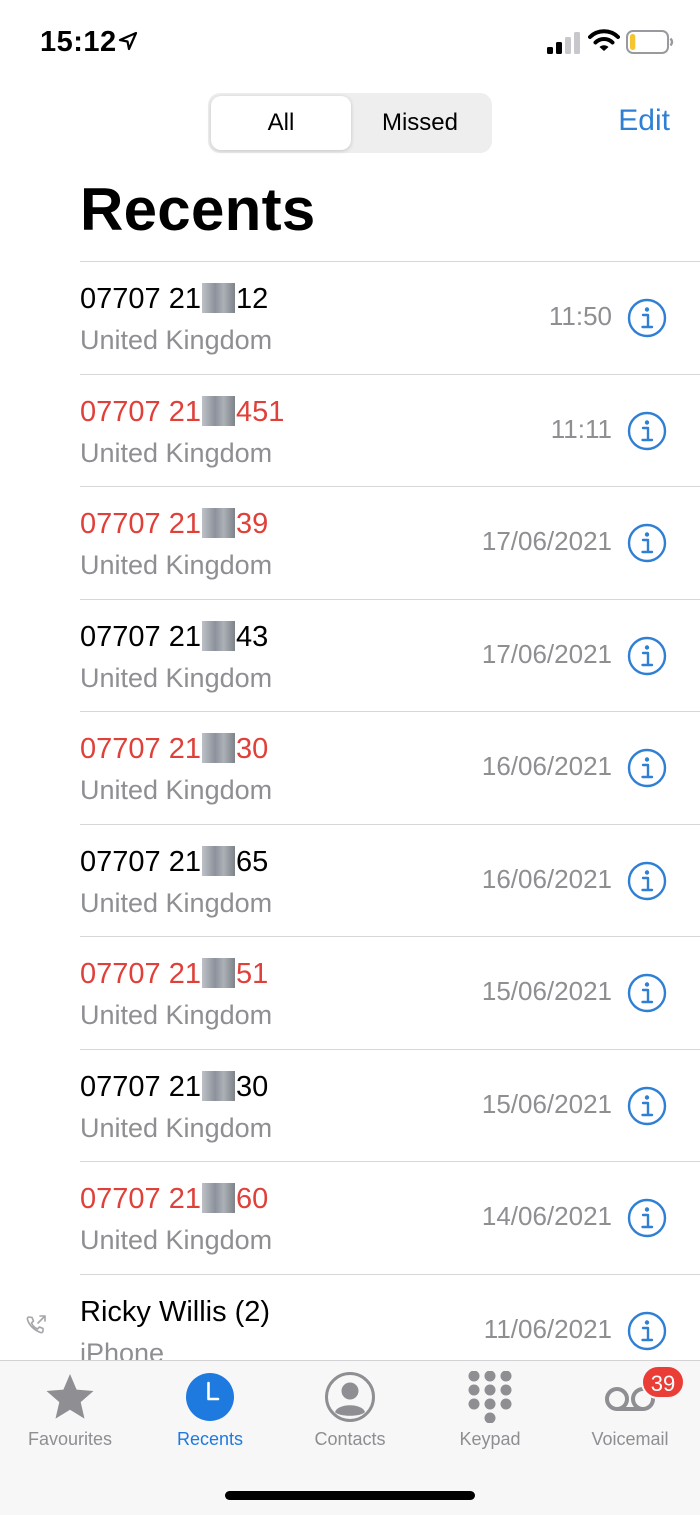 This screenshot has width=700, height=1515. Describe the element at coordinates (546, 878) in the screenshot. I see `call-time: 16/06/2021` at that location.